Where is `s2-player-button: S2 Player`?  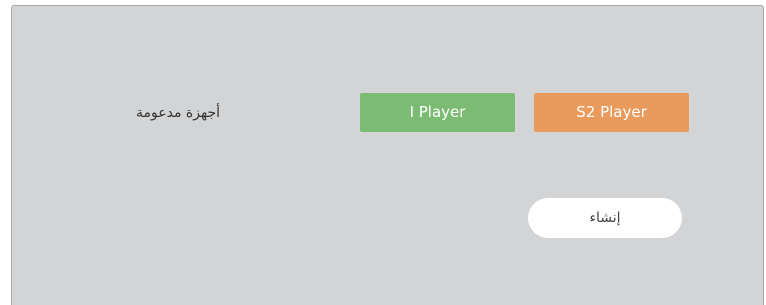
s2-player-button: S2 Player is located at coordinates (611, 112).